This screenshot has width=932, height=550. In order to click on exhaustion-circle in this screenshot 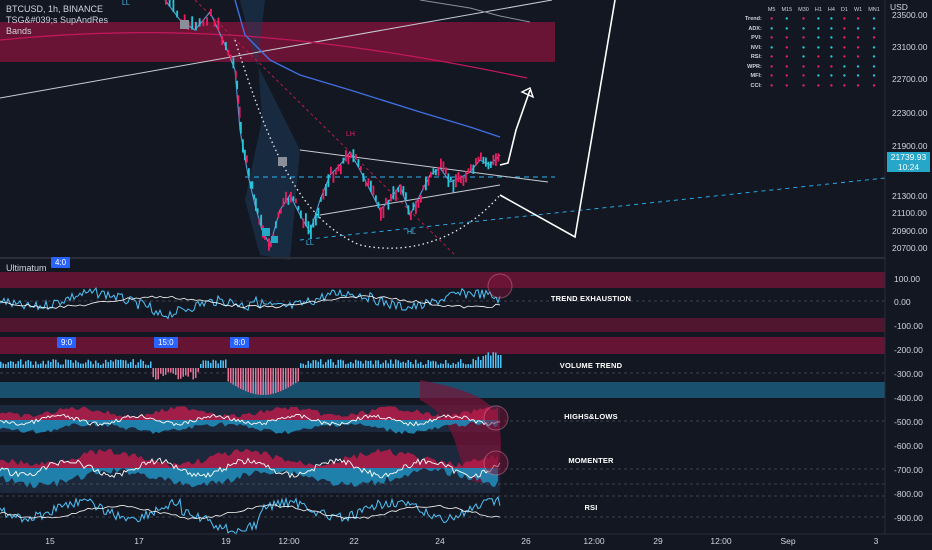, I will do `click(500, 286)`.